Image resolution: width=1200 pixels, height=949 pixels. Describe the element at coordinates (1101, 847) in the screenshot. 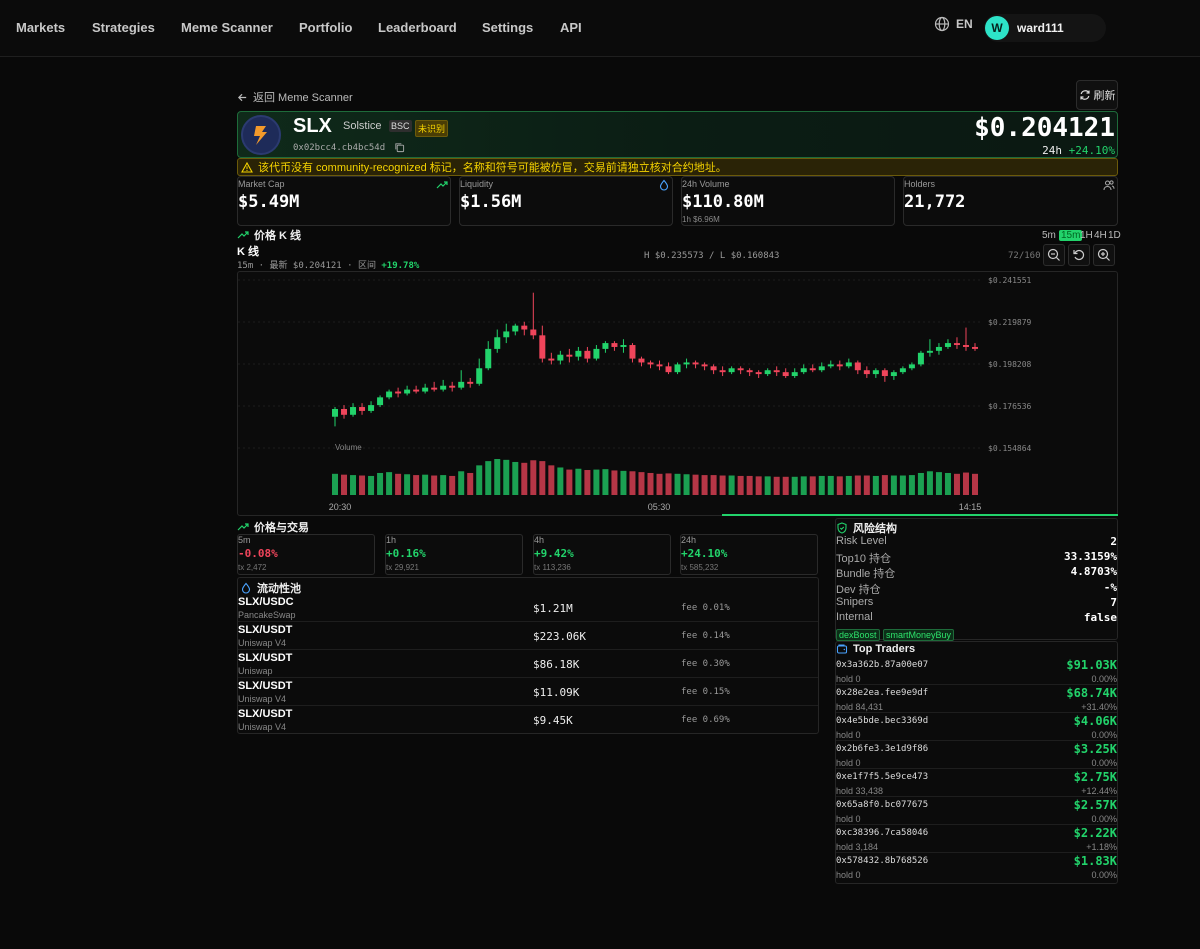

I see `trader-pct: +1.18%` at that location.